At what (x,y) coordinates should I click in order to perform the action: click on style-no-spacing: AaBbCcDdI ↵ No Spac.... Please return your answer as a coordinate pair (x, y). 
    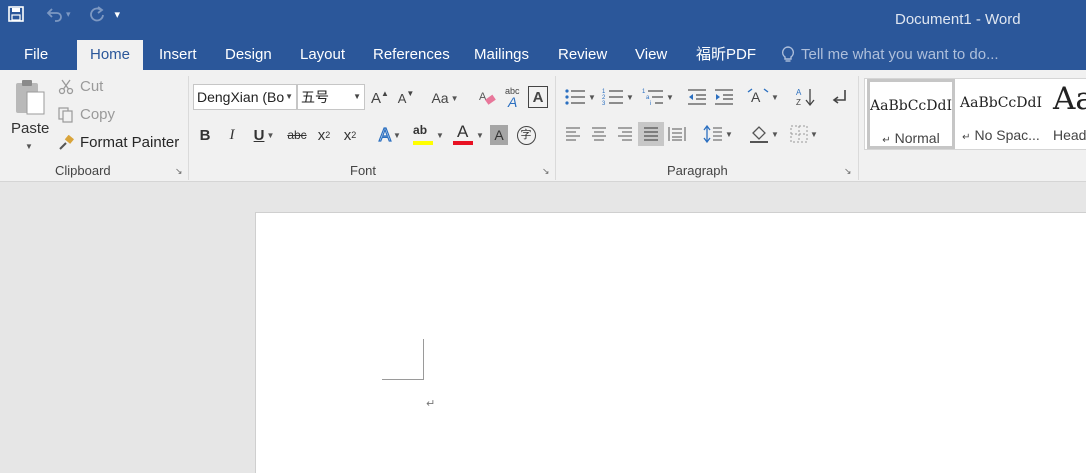
    Looking at the image, I should click on (1001, 114).